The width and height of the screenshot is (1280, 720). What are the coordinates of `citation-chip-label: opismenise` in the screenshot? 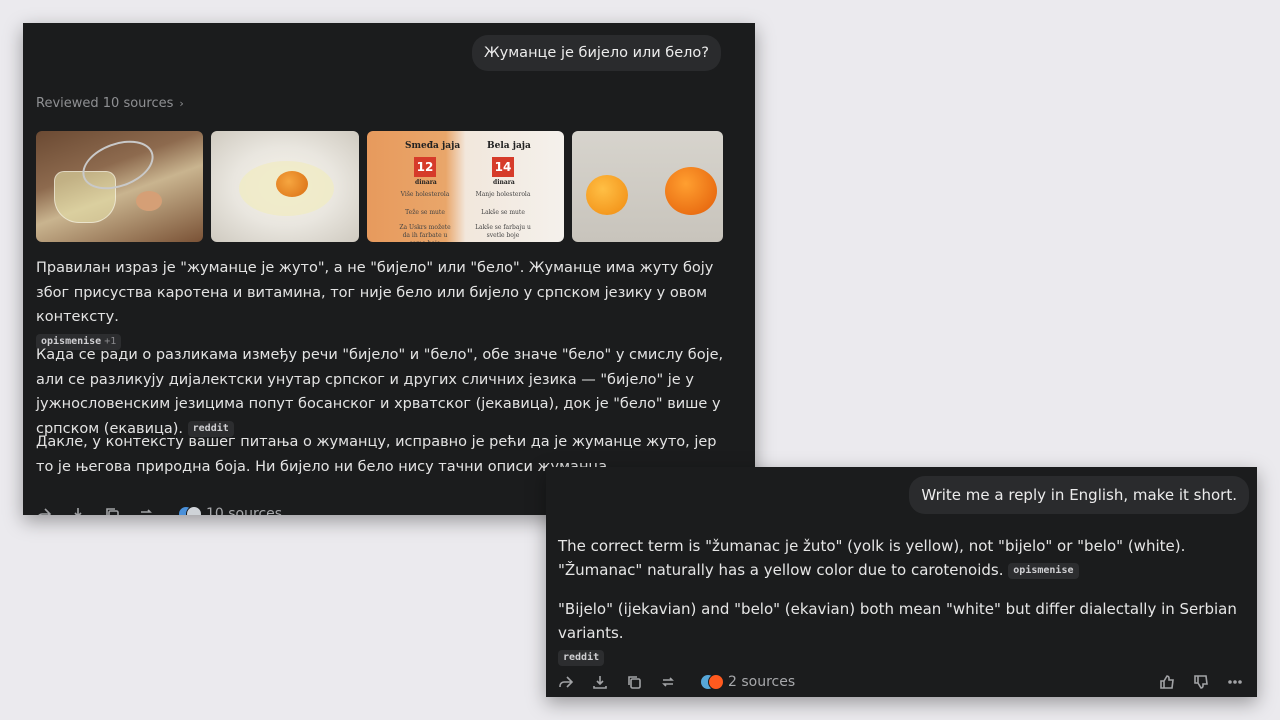 It's located at (1043, 570).